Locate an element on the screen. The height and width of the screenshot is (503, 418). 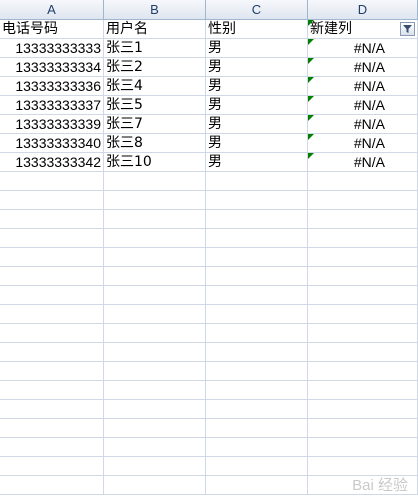
cell-c-7: 男 is located at coordinates (257, 143).